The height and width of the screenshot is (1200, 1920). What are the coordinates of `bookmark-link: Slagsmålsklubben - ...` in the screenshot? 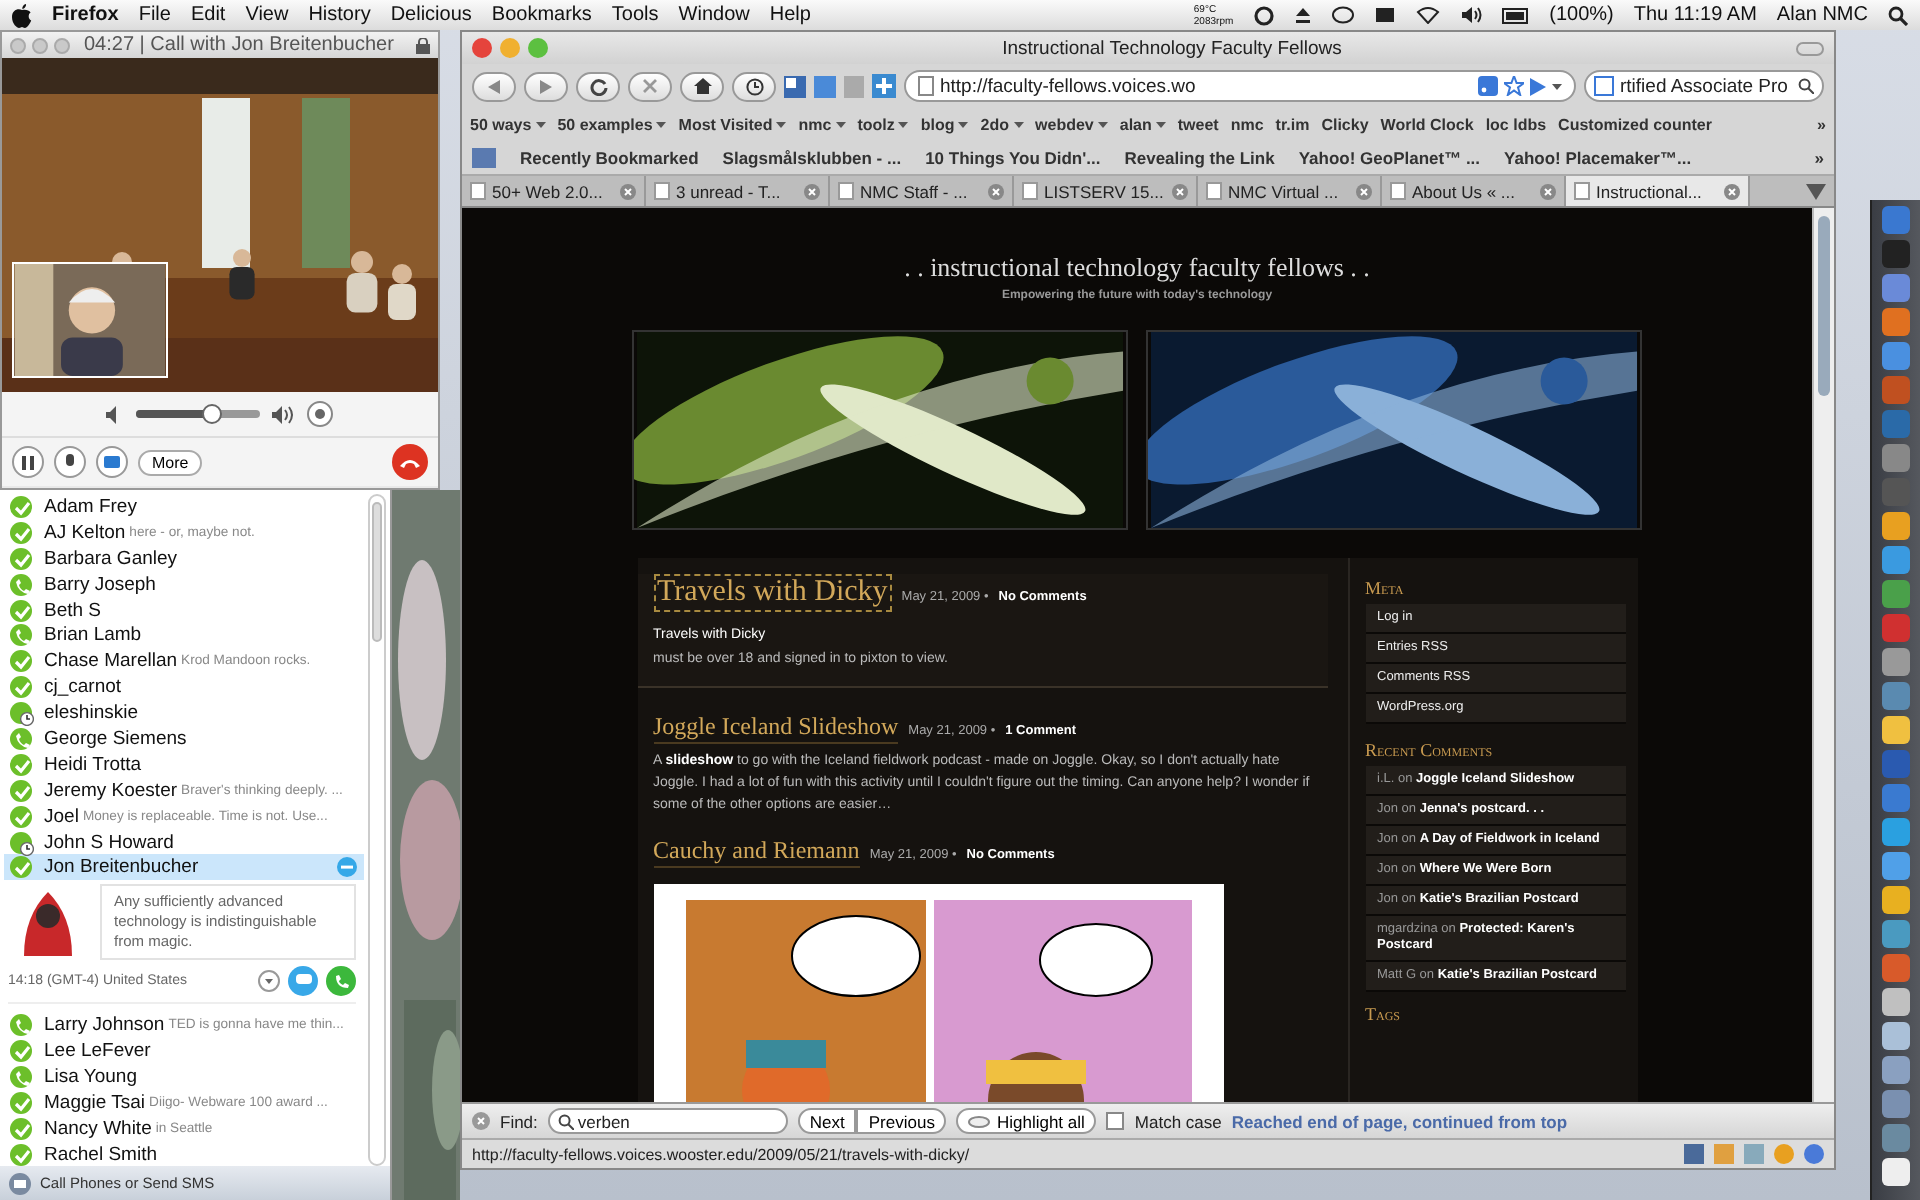 It's located at (812, 157).